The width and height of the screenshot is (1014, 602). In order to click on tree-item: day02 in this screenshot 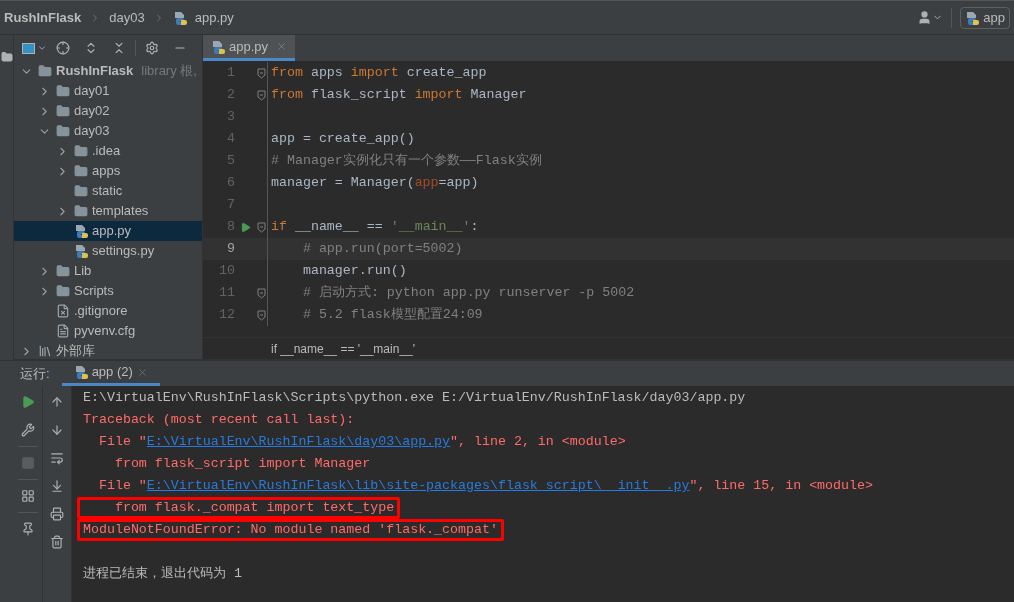, I will do `click(108, 111)`.